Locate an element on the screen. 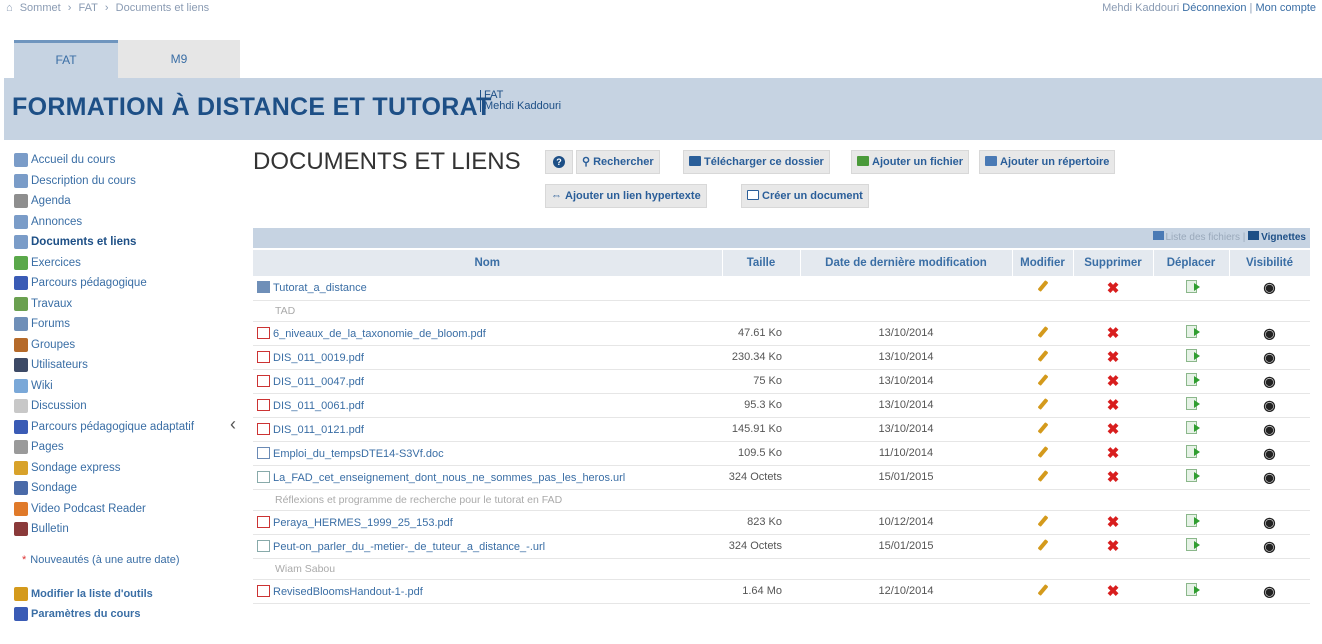 This screenshot has height=644, width=1322. add-link-button: ⇔ Ajouter un lien hypertexte is located at coordinates (626, 196).